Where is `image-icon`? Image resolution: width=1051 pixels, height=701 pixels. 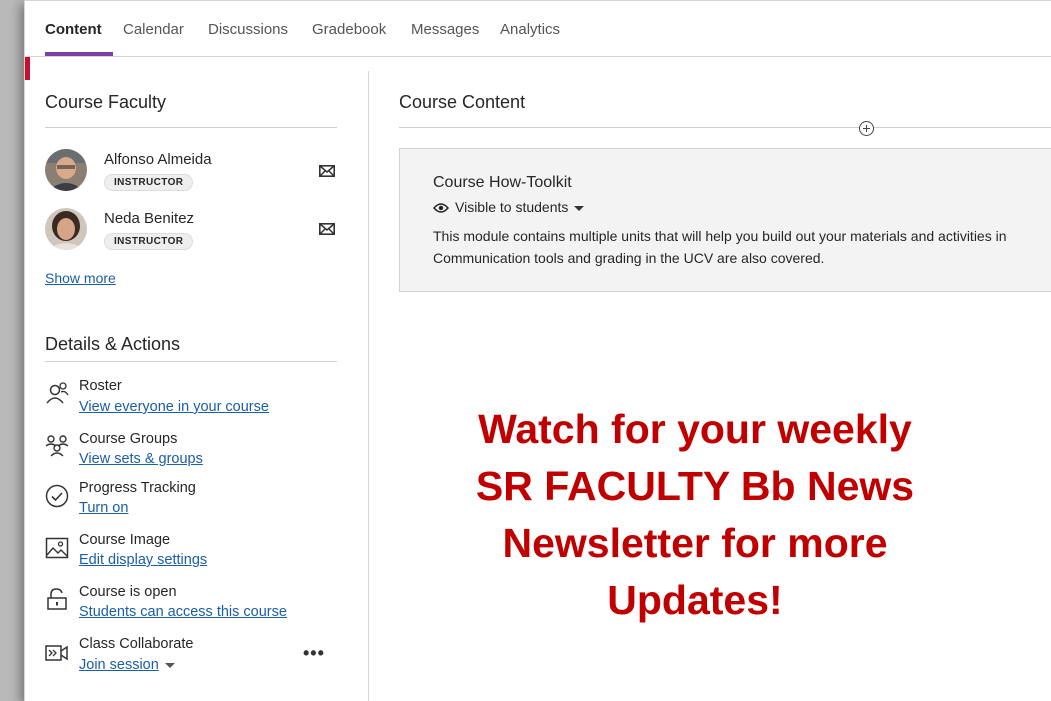 image-icon is located at coordinates (57, 548).